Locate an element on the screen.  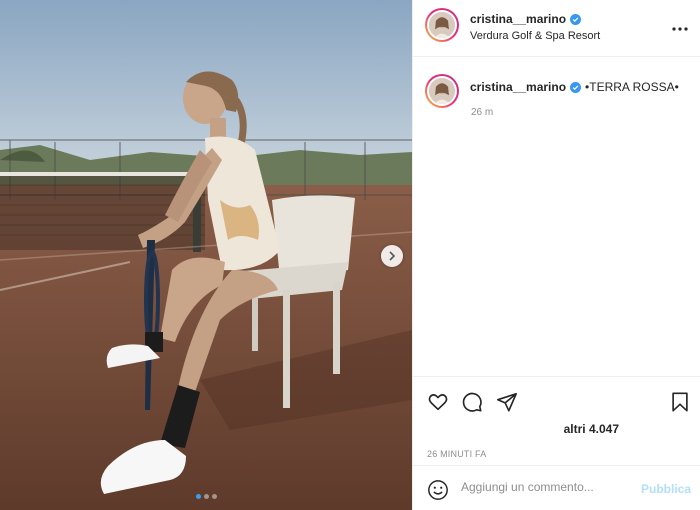
post-caption: cristina__marino •TERRA ROSSA• is located at coordinates (574, 87).